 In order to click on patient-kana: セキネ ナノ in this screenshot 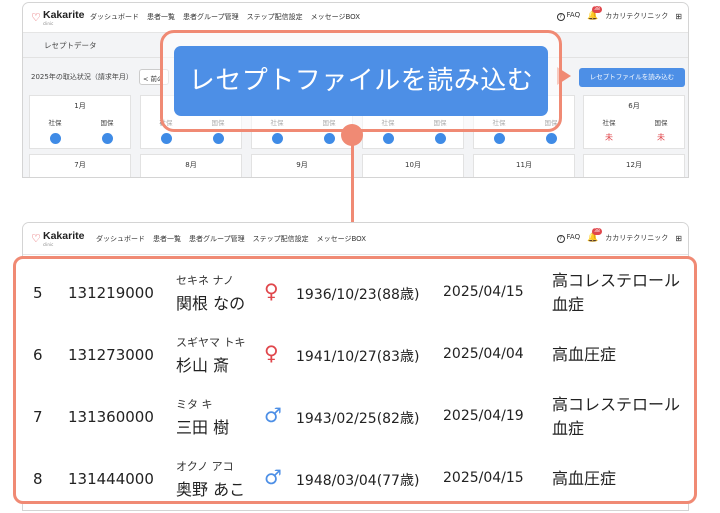, I will do `click(205, 280)`.